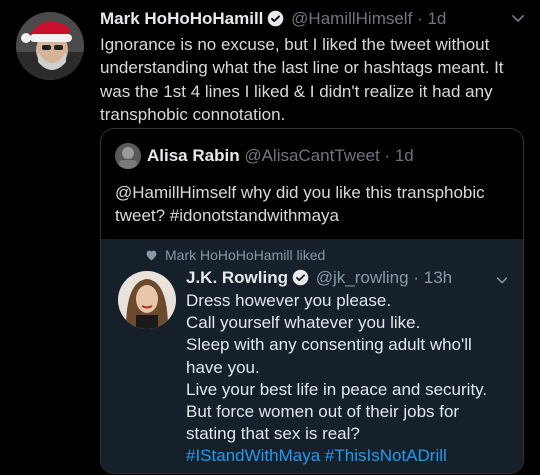  I want to click on tweet-time: 1d, so click(436, 18).